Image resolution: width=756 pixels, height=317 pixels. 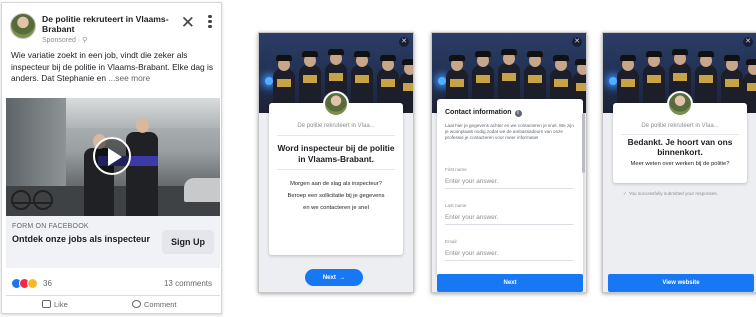 I want to click on like-label: Like, so click(x=61, y=304).